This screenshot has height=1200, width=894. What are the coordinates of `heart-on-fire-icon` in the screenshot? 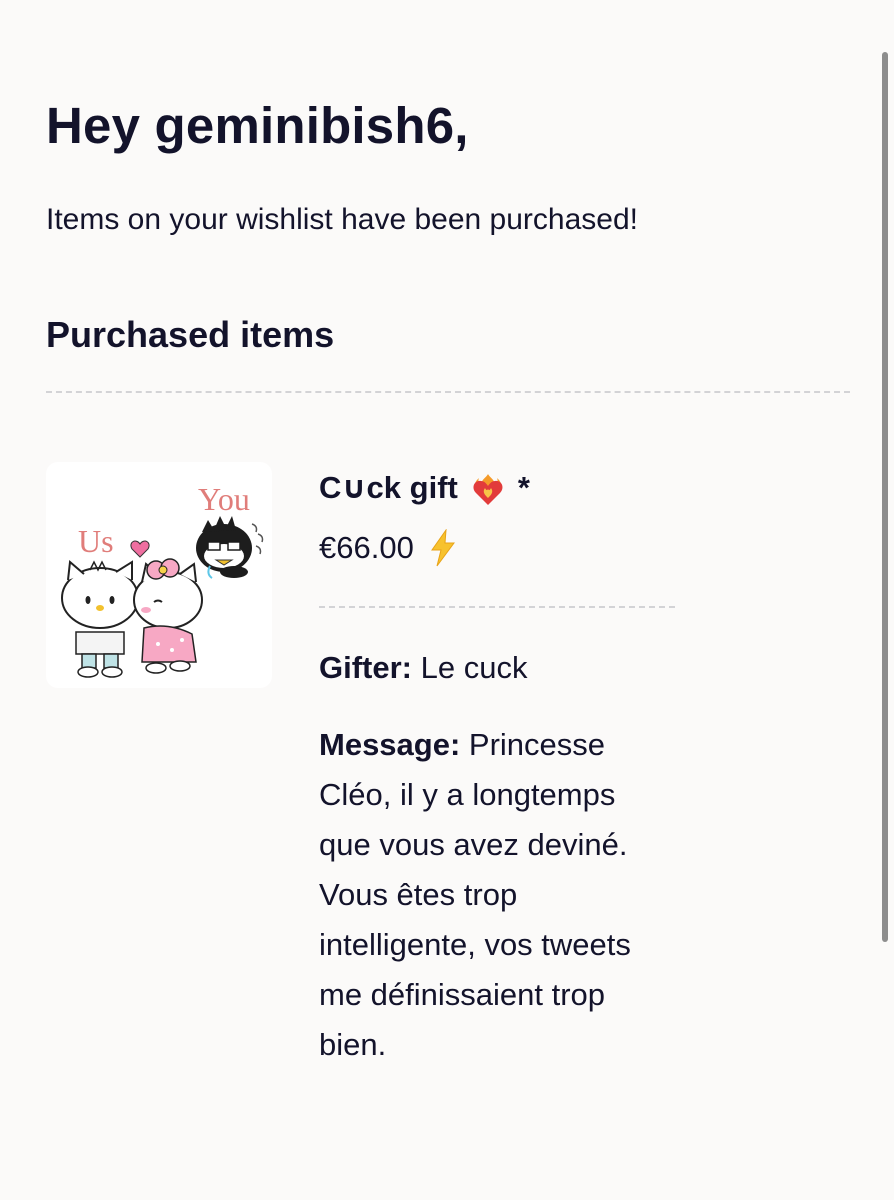 It's located at (488, 489).